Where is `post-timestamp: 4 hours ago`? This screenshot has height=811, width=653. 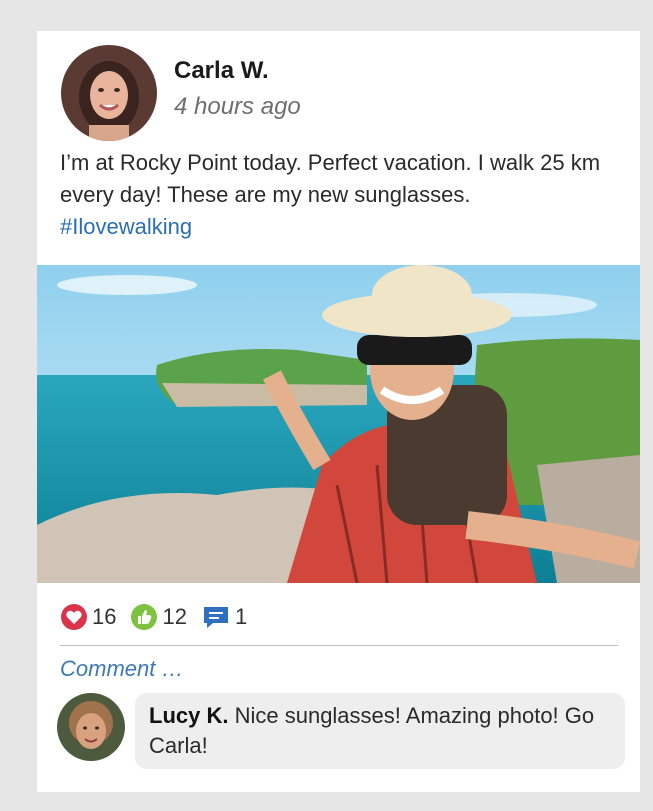
post-timestamp: 4 hours ago is located at coordinates (237, 106).